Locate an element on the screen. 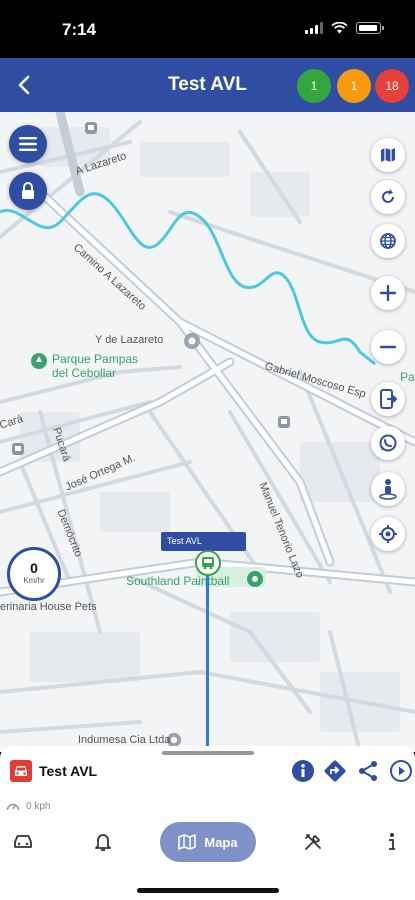 This screenshot has height=900, width=415. whatsapp-icon is located at coordinates (388, 443).